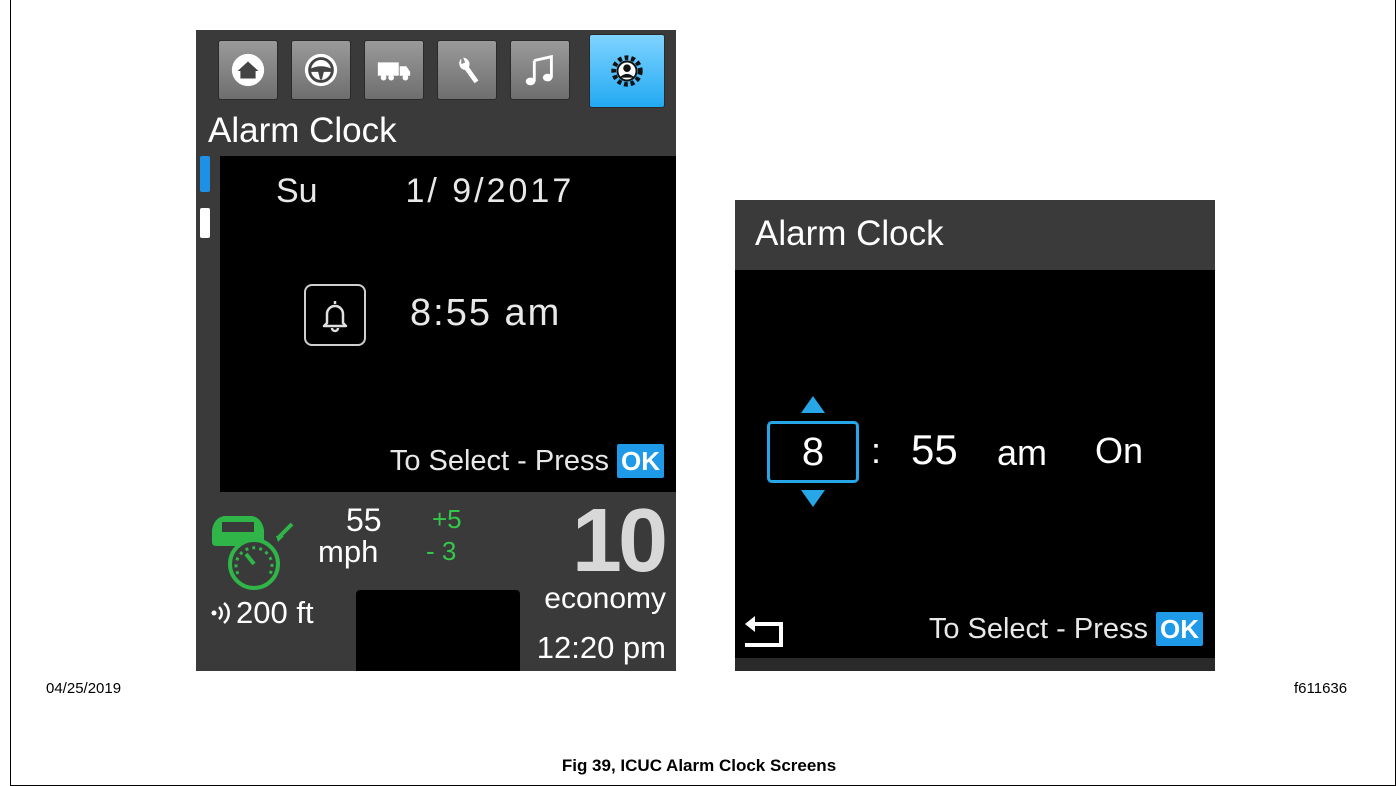 The image size is (1398, 786). What do you see at coordinates (934, 450) in the screenshot?
I see `minutes-field: 55` at bounding box center [934, 450].